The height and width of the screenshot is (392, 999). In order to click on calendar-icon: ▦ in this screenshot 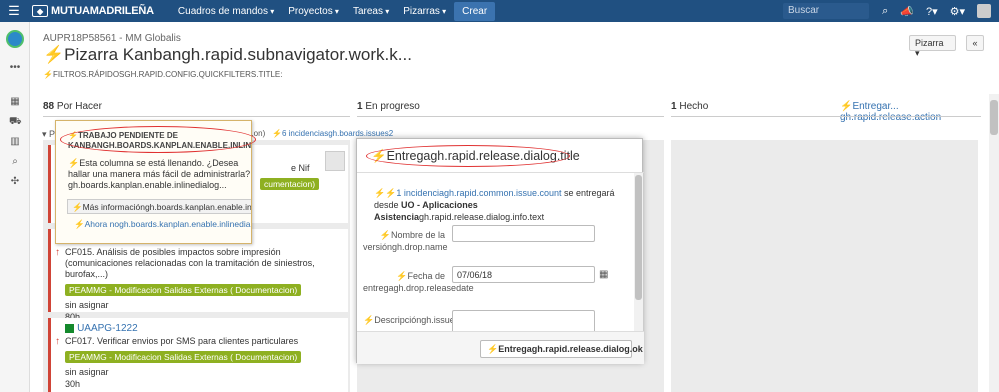, I will do `click(603, 274)`.